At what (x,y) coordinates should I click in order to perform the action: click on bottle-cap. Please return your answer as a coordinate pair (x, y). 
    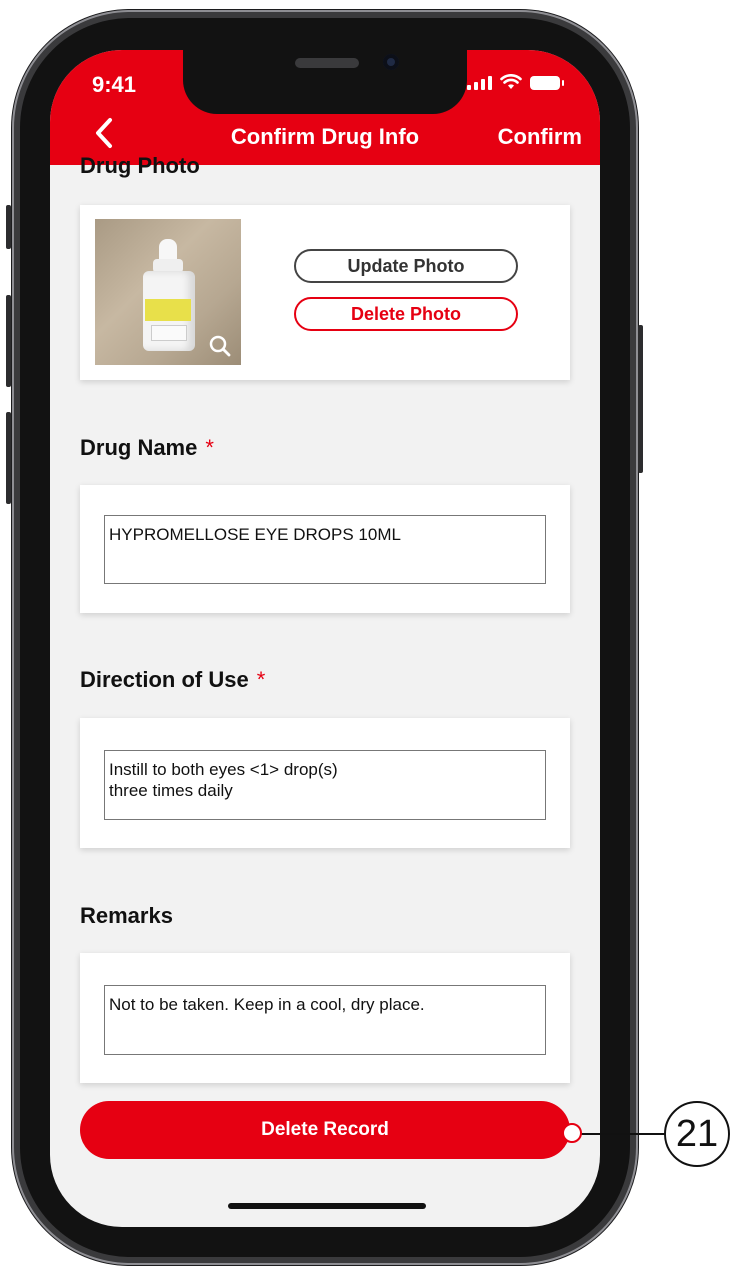
    Looking at the image, I should click on (168, 250).